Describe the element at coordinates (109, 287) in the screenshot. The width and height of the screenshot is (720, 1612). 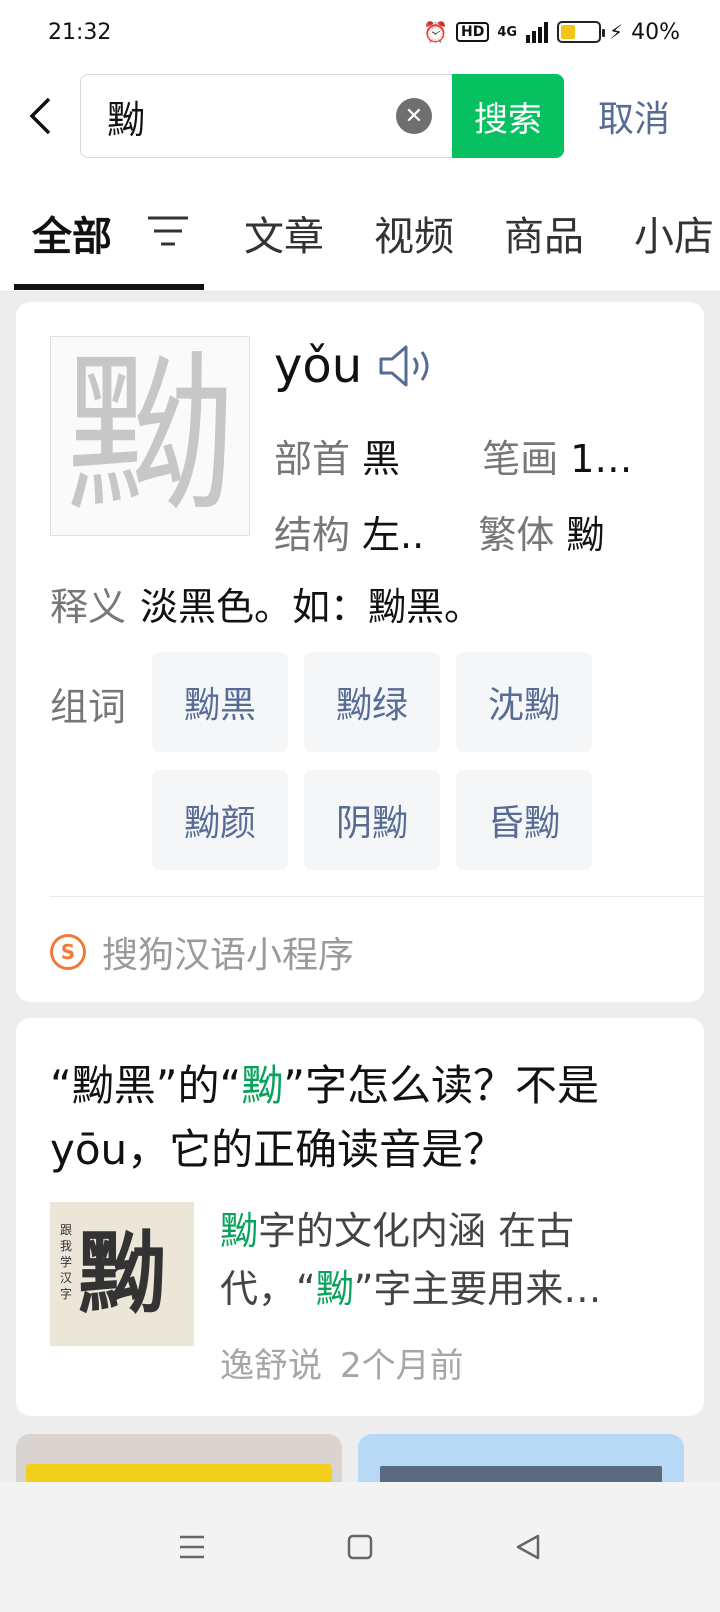
I see `active-tab-indicator` at that location.